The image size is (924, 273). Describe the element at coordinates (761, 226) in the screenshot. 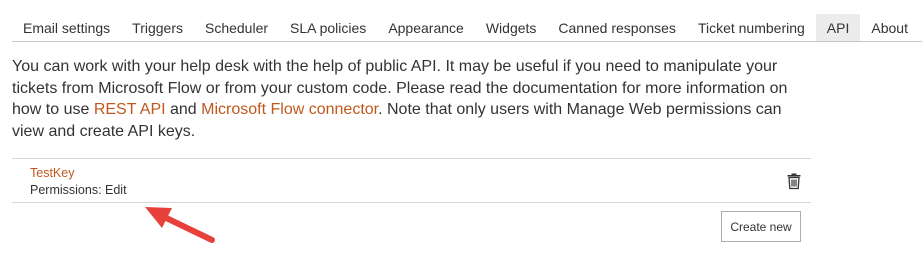

I see `create-new-button: Create new` at that location.